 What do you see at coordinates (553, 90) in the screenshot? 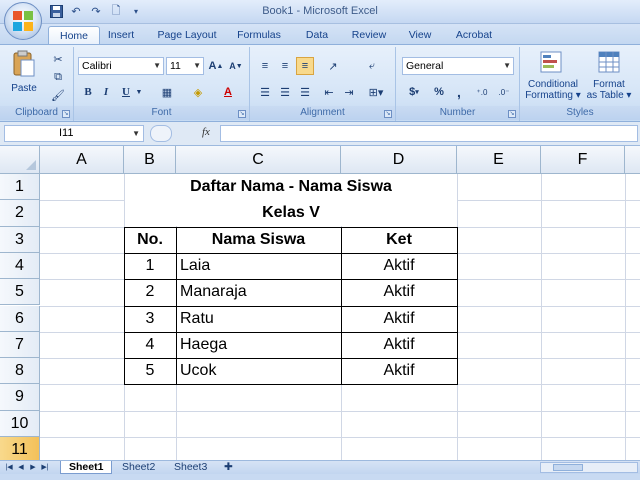
I see `conditional-formatting-button: Conditional Formatting ▾` at bounding box center [553, 90].